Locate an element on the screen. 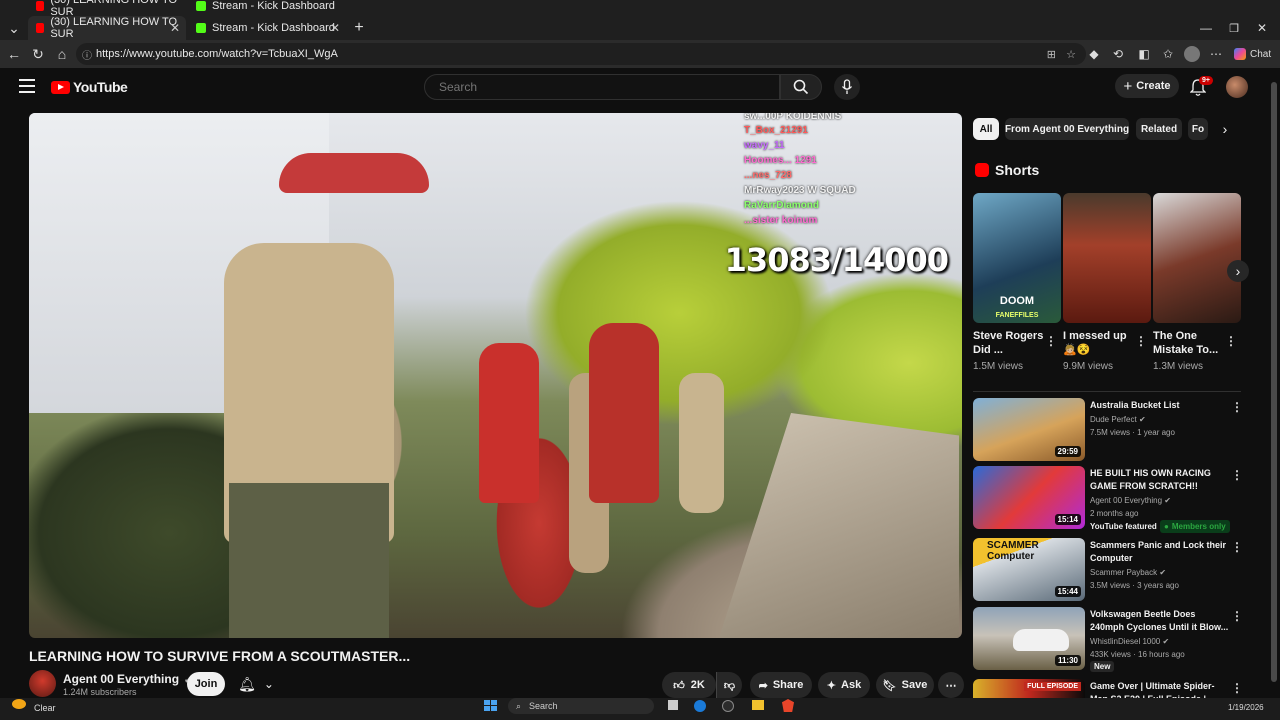 This screenshot has height=720, width=1280. video-title-link: Australia Bucket List is located at coordinates (1160, 405).